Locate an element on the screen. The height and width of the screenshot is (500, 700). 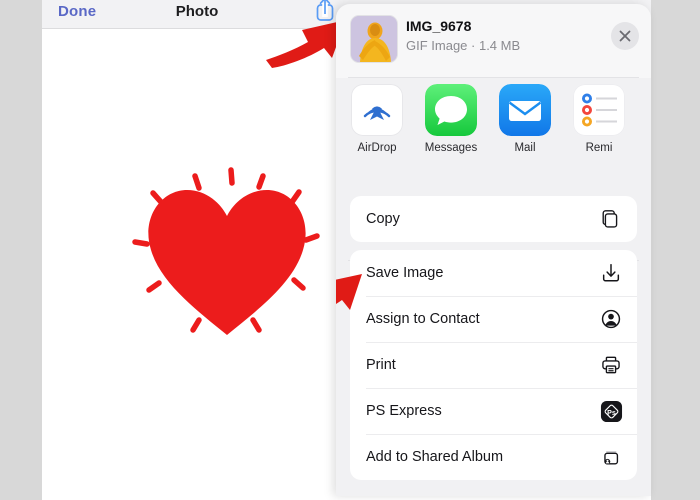
share-app-airdrop: AirDrop is located at coordinates (377, 119).